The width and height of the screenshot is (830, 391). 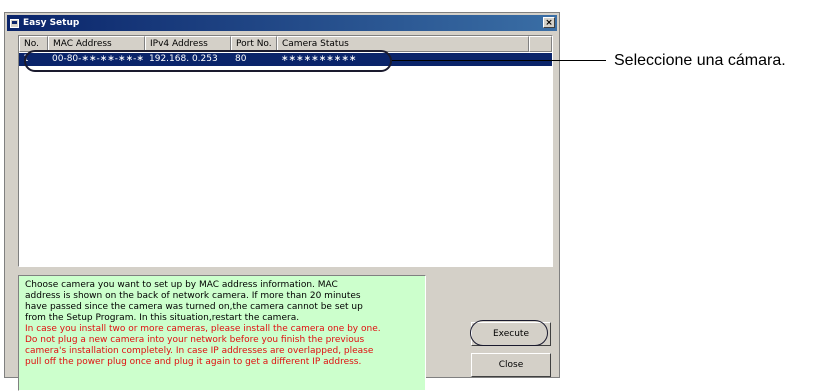 What do you see at coordinates (499, 60) in the screenshot?
I see `callout-leader-line` at bounding box center [499, 60].